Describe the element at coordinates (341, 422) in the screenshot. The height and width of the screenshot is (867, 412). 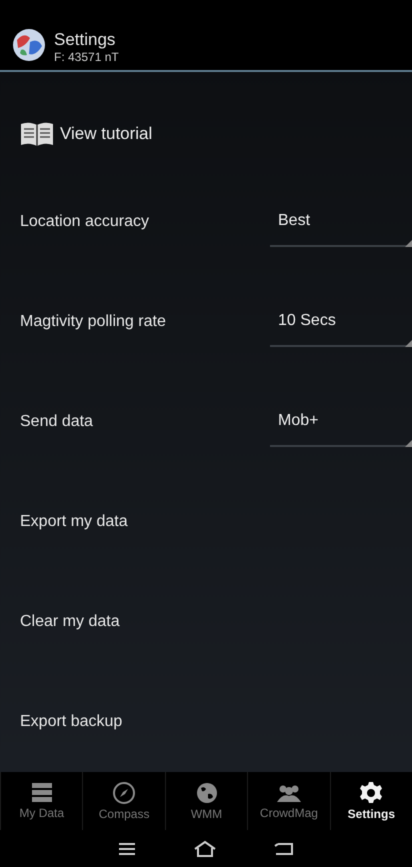
I see `dropdown: Mob+` at that location.